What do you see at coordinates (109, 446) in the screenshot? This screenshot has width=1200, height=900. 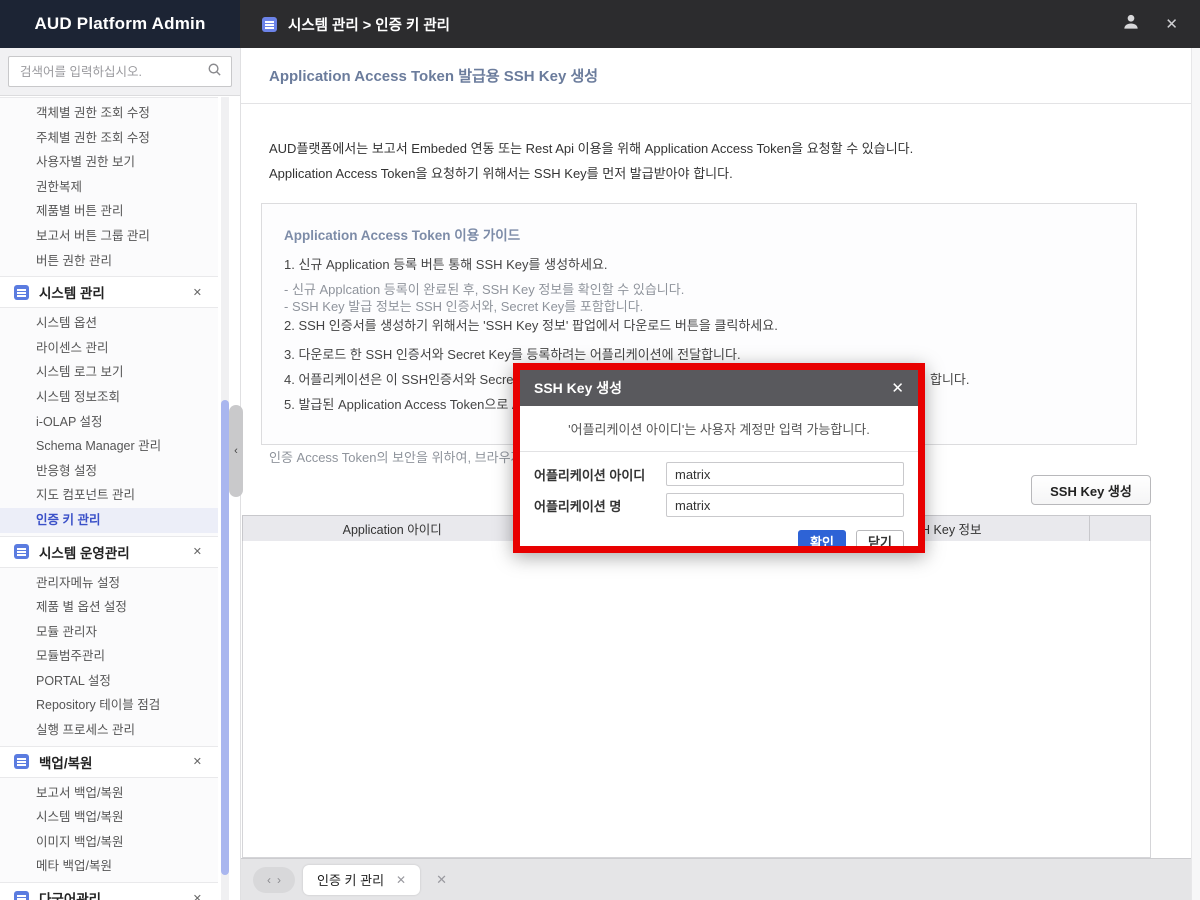 I see `sidebar-item: Schema Manager 관리` at bounding box center [109, 446].